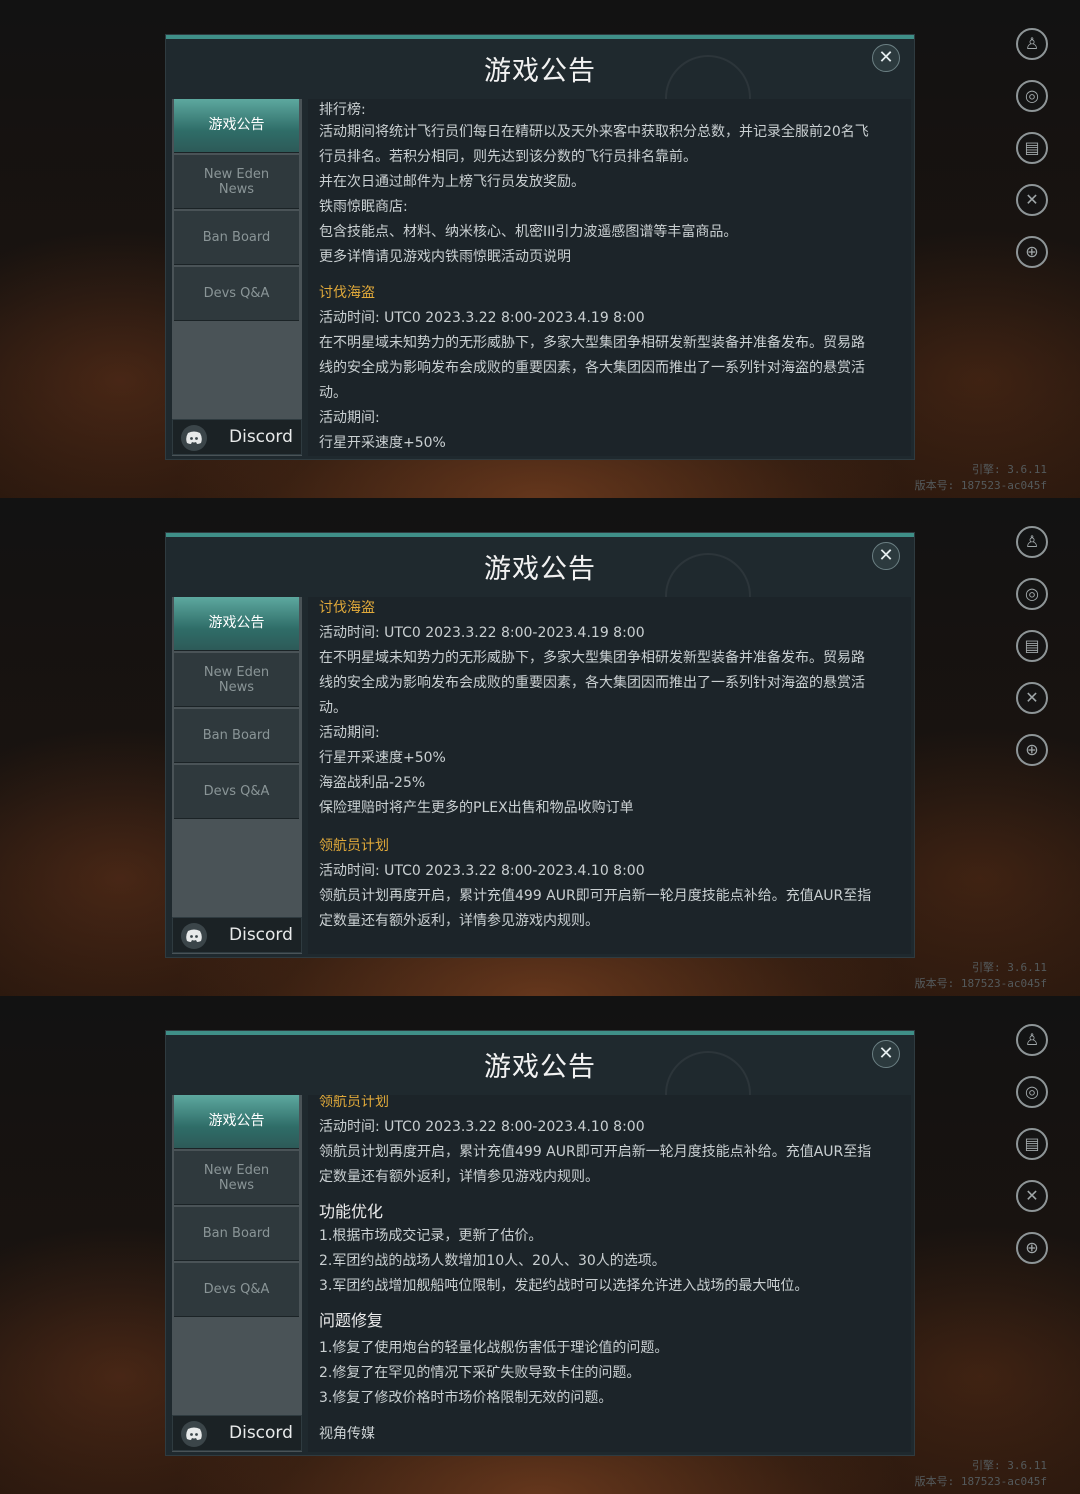 This screenshot has width=1080, height=1494. What do you see at coordinates (492, 1261) in the screenshot?
I see `announcement-line: 2.军团约战的战场人数增加10人、20人、30人的选项。` at bounding box center [492, 1261].